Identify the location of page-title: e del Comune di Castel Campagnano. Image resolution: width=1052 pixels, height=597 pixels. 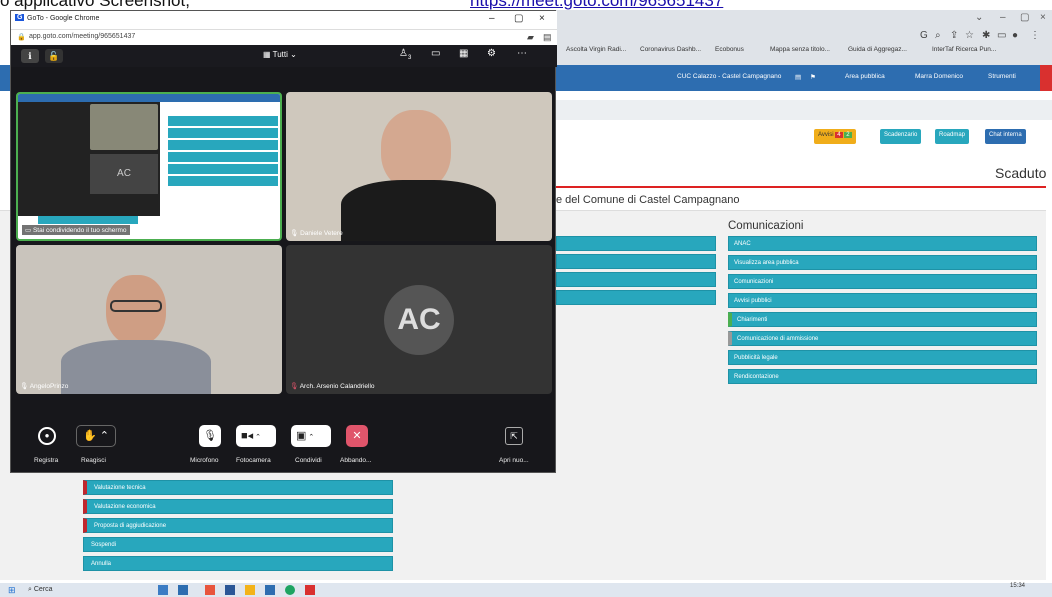
(648, 200).